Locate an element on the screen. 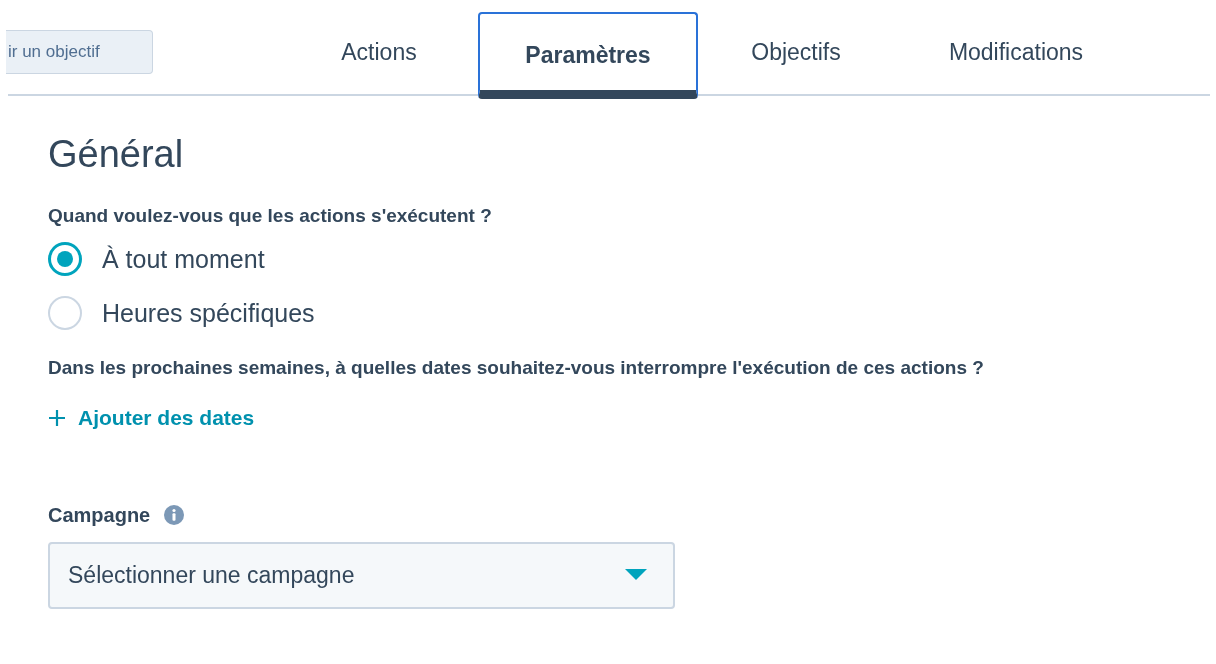 This screenshot has height=664, width=1216. info-icon is located at coordinates (174, 514).